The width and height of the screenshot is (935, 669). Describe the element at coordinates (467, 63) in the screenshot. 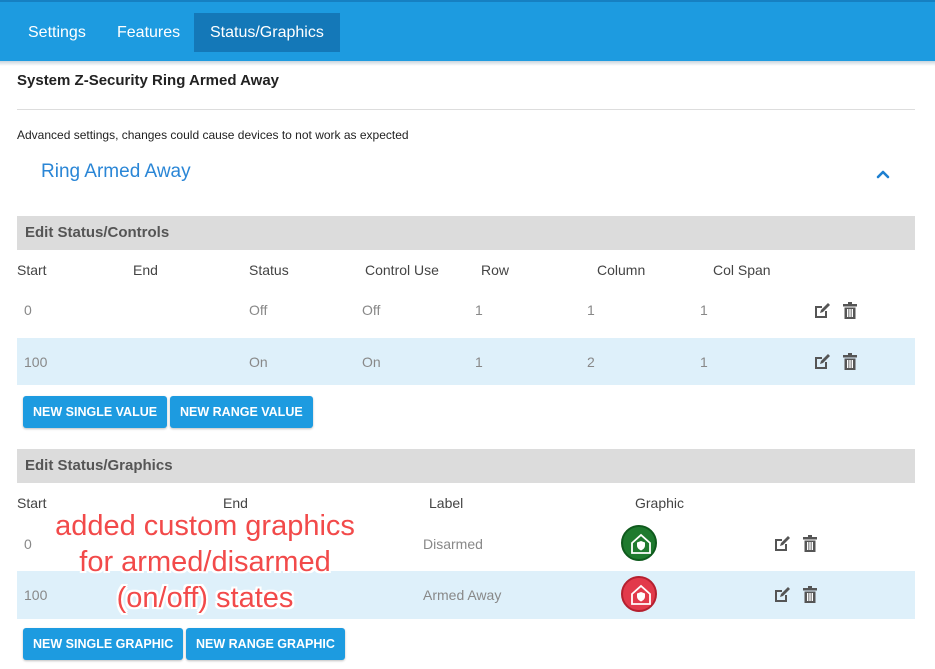

I see `nav-shadow` at that location.